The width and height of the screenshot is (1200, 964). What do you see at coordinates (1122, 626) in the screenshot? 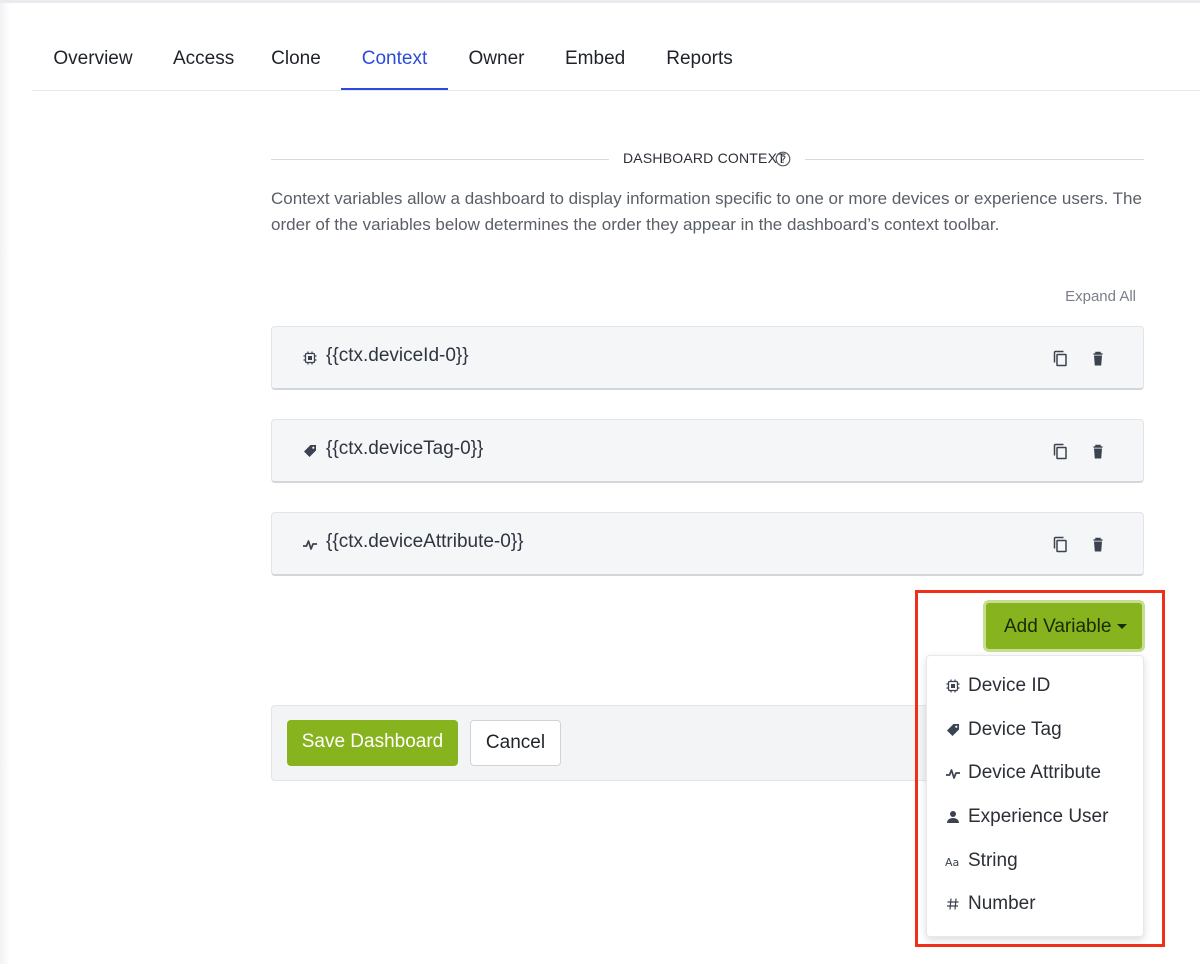
I see `caret-down-icon` at bounding box center [1122, 626].